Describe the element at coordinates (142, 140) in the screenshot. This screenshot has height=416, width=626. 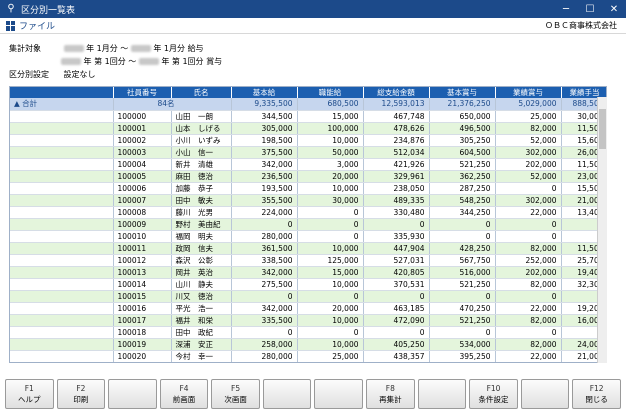
I see `employee-id: 100002` at that location.